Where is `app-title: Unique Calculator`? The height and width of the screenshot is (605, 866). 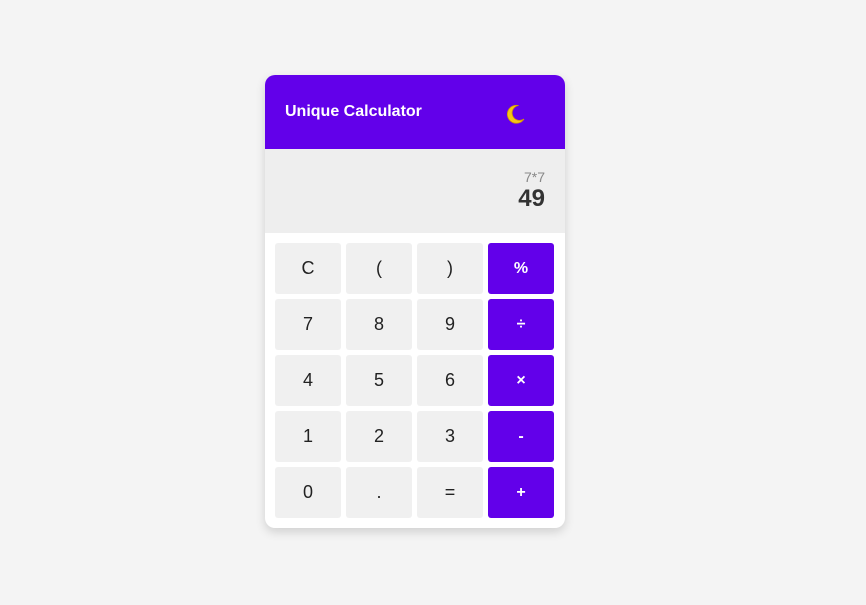 app-title: Unique Calculator is located at coordinates (353, 111).